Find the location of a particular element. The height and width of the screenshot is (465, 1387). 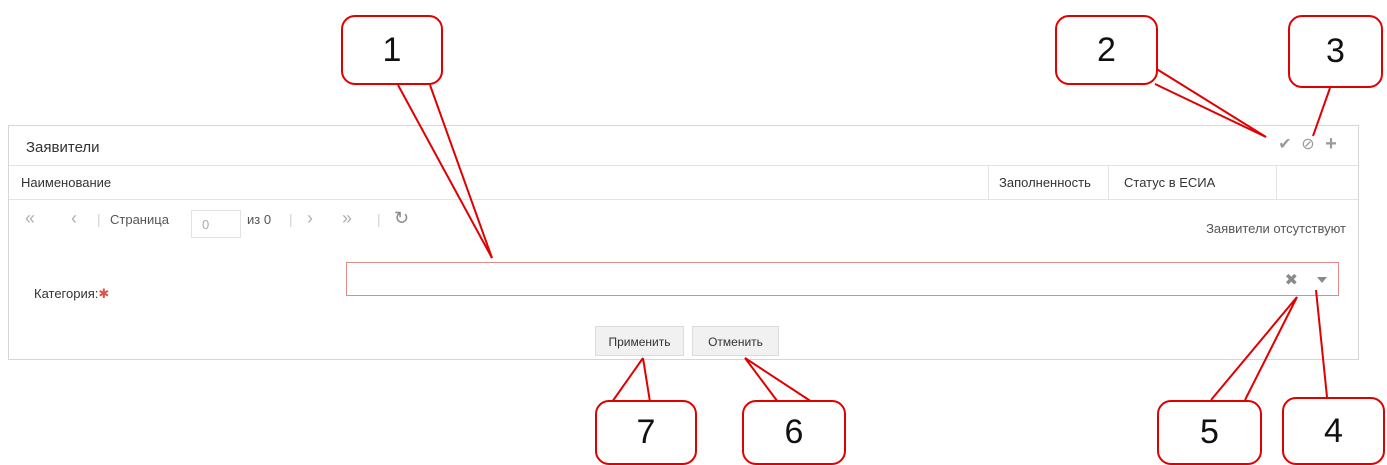

callout-2: 2 is located at coordinates (1106, 50).